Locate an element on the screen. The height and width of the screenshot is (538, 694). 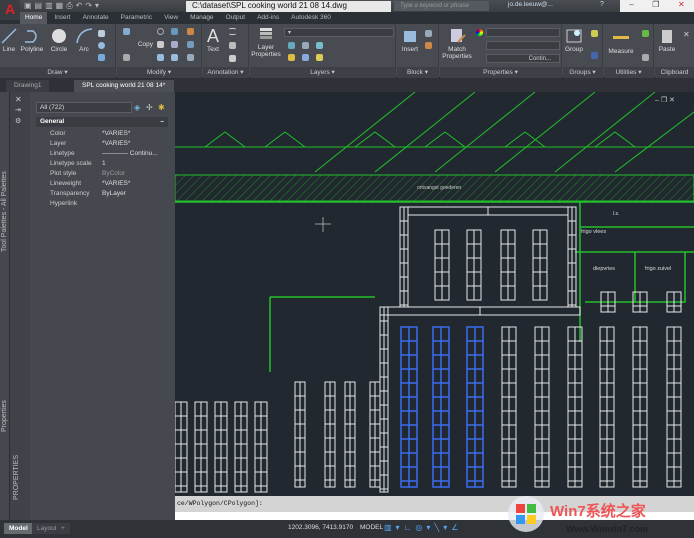
quick-access-toolbar: ▣▤▥▦⎙↶↷▾ is located at coordinates (63, 6).